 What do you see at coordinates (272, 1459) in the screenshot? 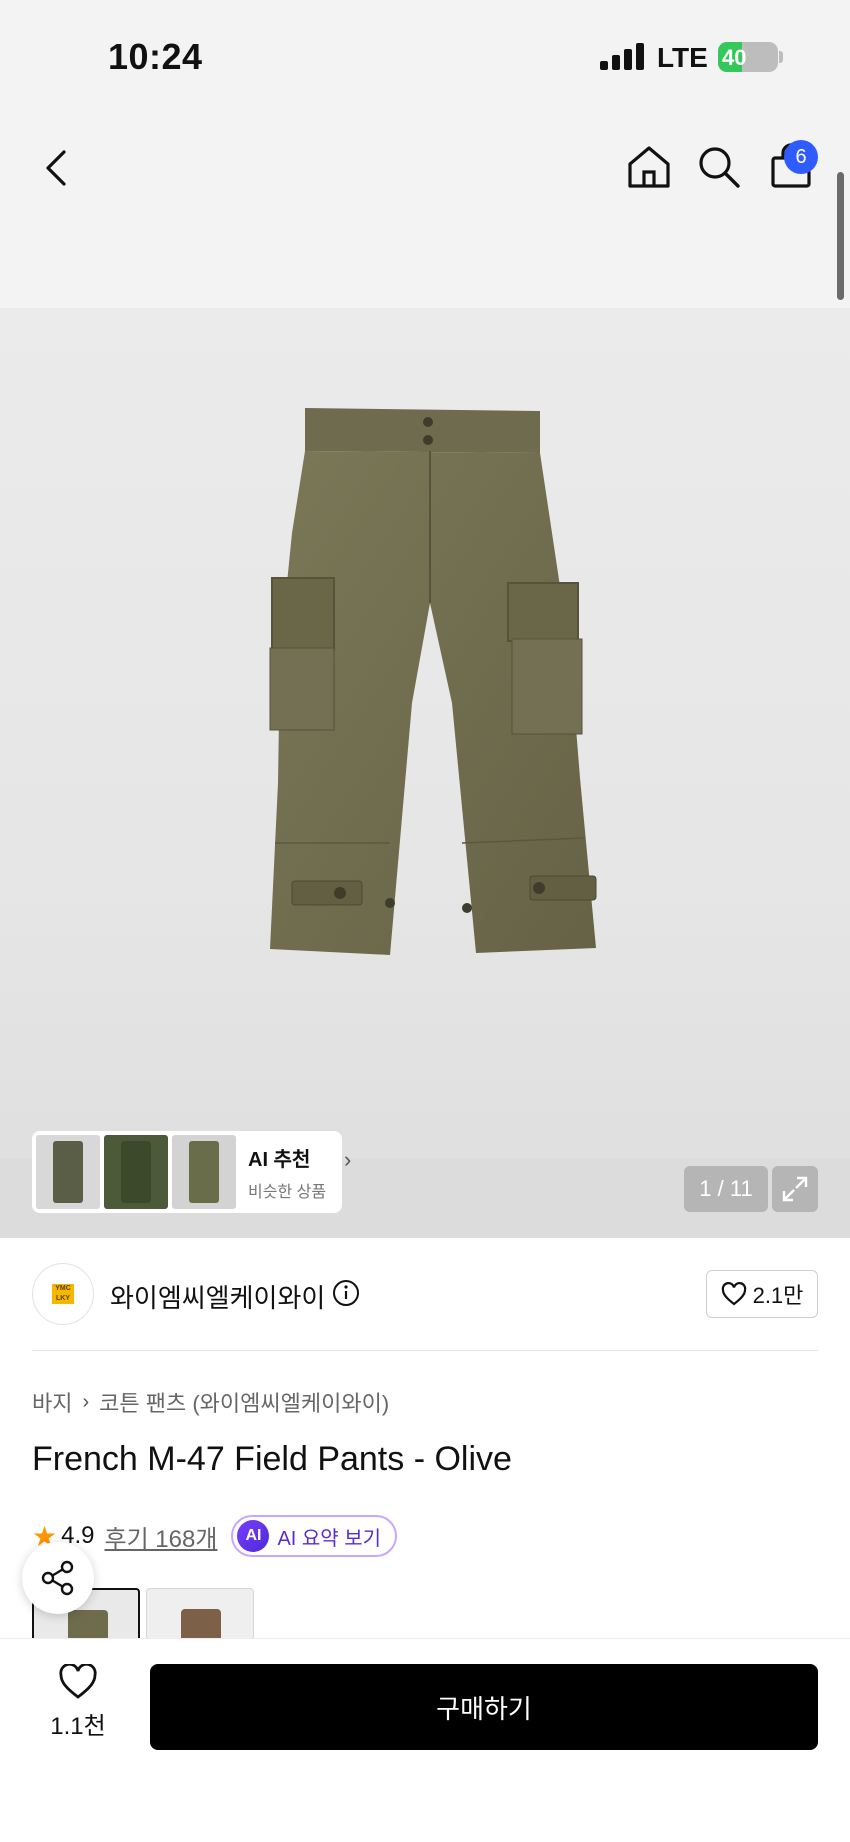
I see `product-title: French M-47 Field Pants - Olive` at bounding box center [272, 1459].